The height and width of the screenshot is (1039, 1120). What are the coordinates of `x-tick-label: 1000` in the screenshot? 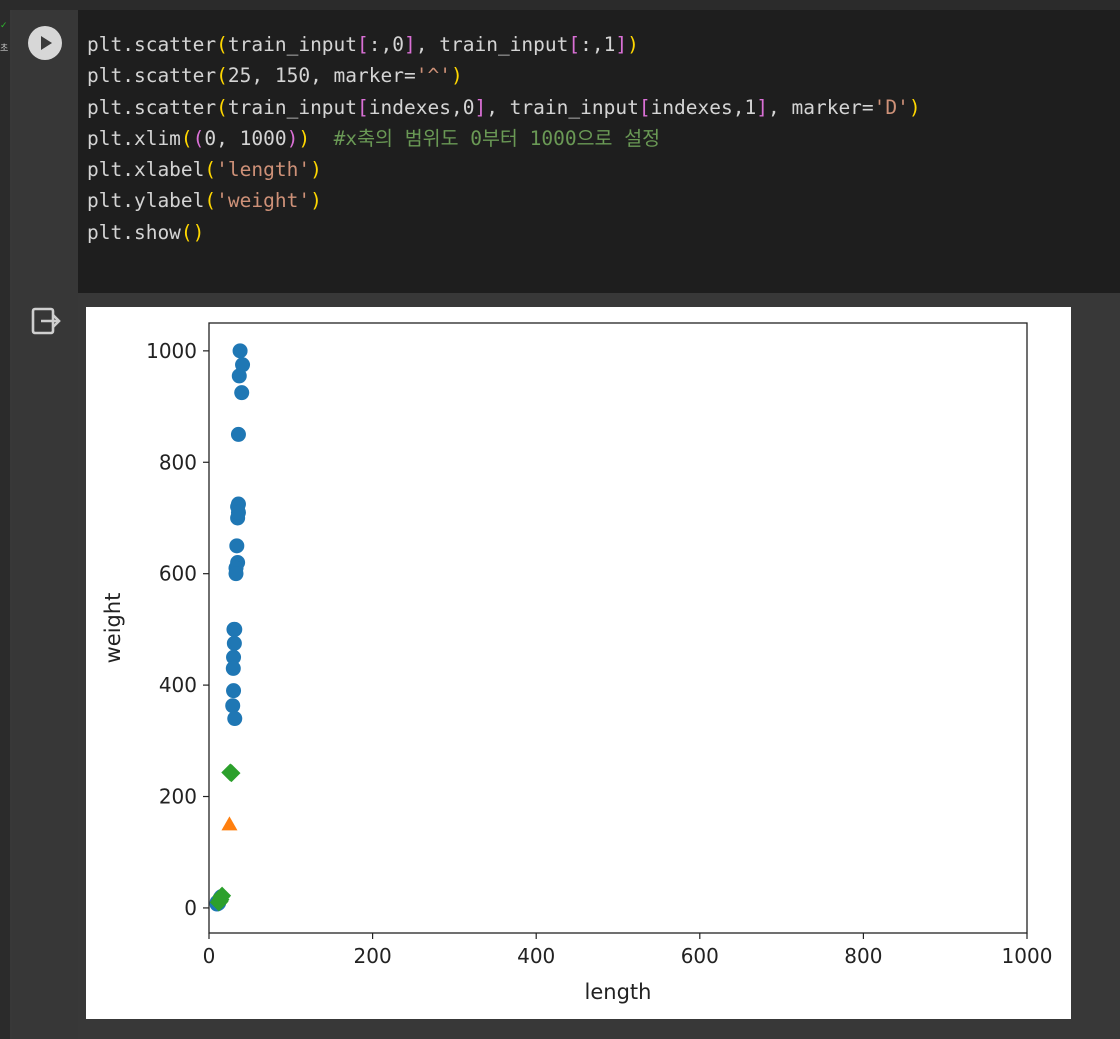 It's located at (1027, 956).